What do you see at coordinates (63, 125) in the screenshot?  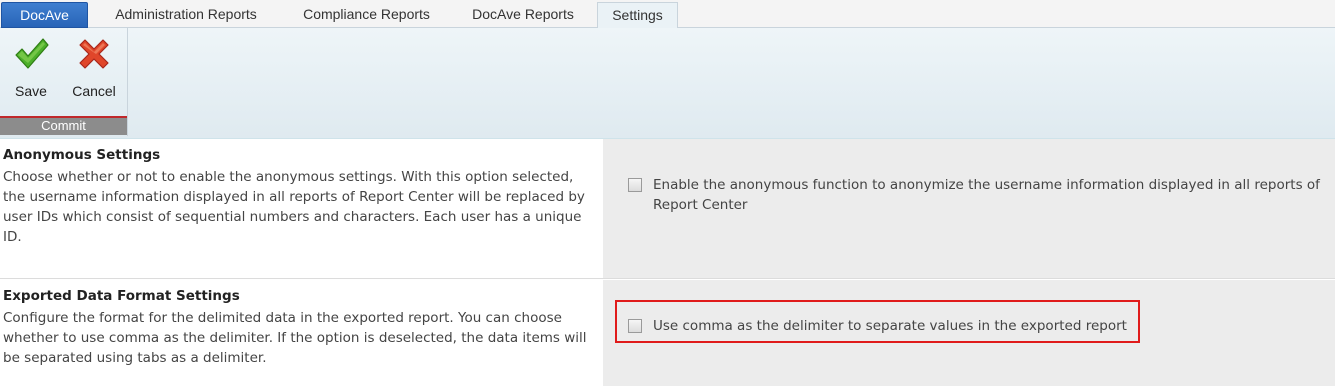 I see `commit-group-label: Commit` at bounding box center [63, 125].